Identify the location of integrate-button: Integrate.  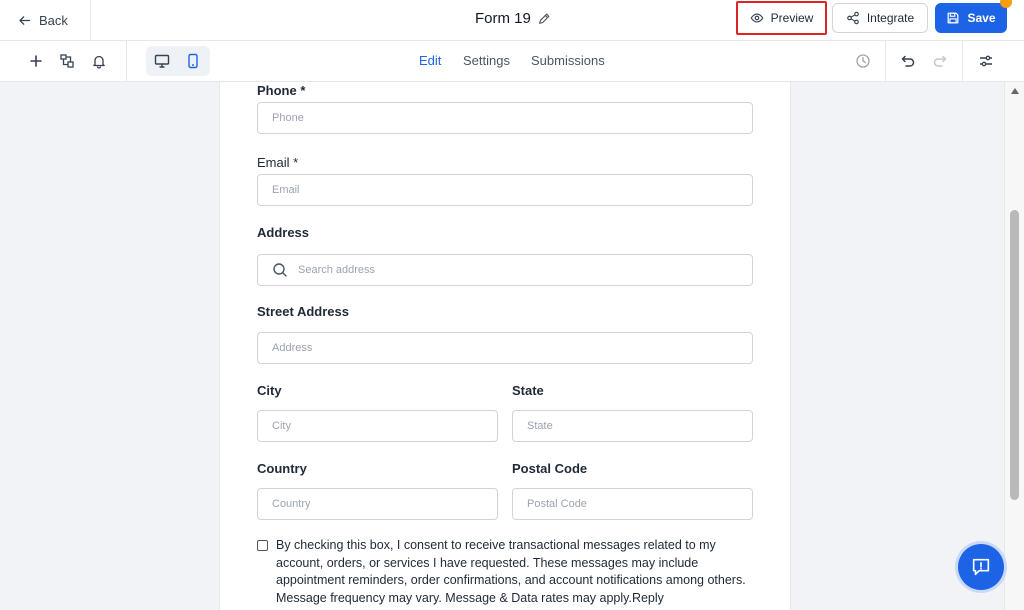
(880, 18).